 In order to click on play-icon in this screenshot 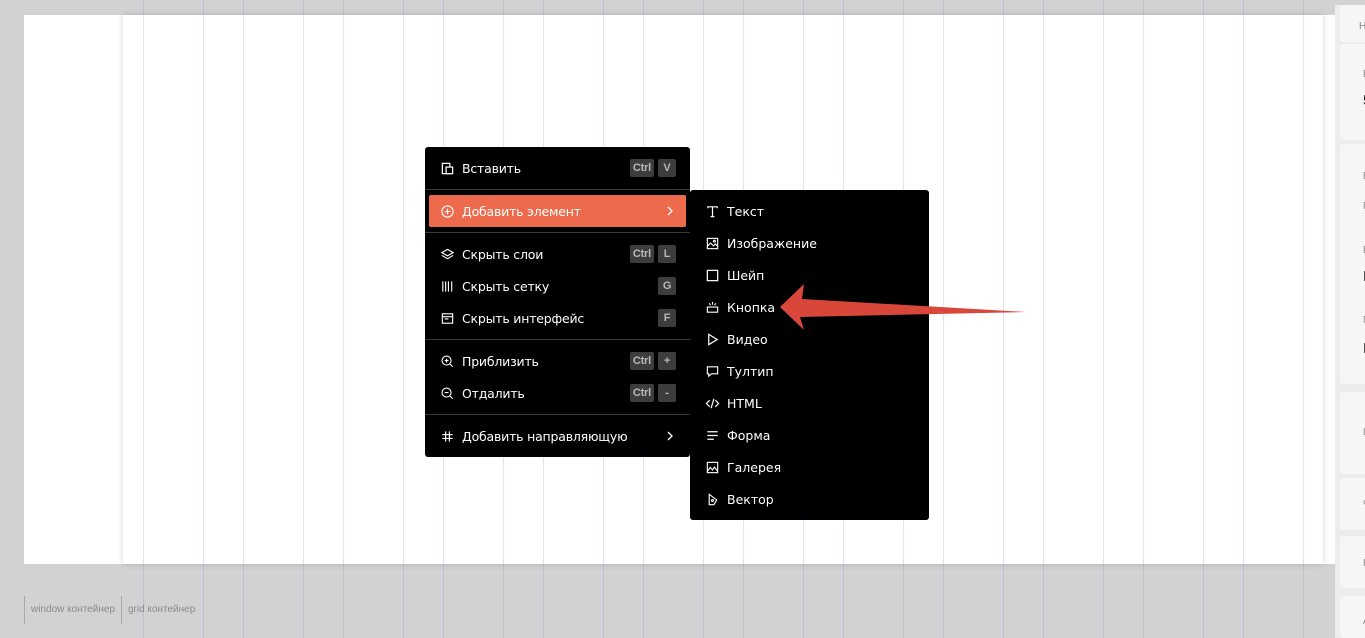, I will do `click(712, 339)`.